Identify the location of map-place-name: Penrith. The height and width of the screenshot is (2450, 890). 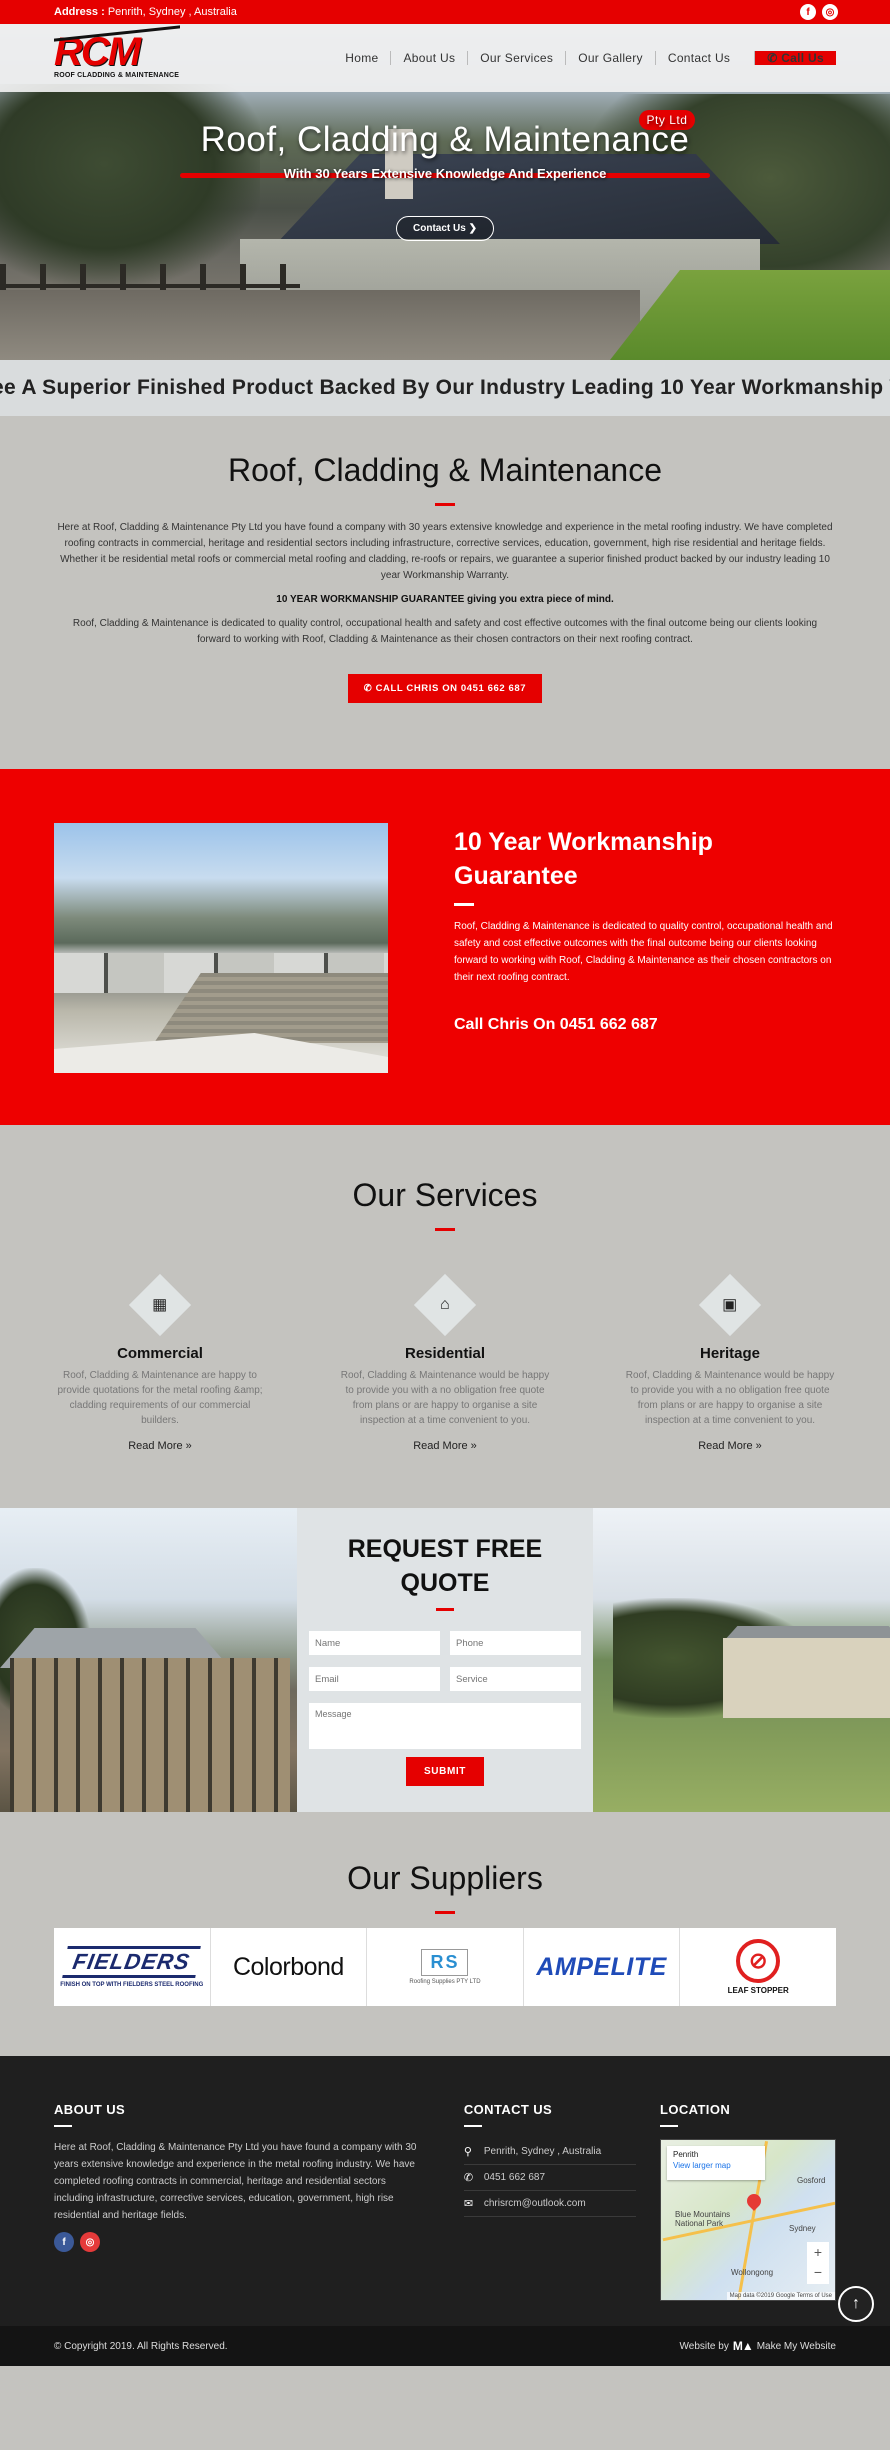
(686, 2154).